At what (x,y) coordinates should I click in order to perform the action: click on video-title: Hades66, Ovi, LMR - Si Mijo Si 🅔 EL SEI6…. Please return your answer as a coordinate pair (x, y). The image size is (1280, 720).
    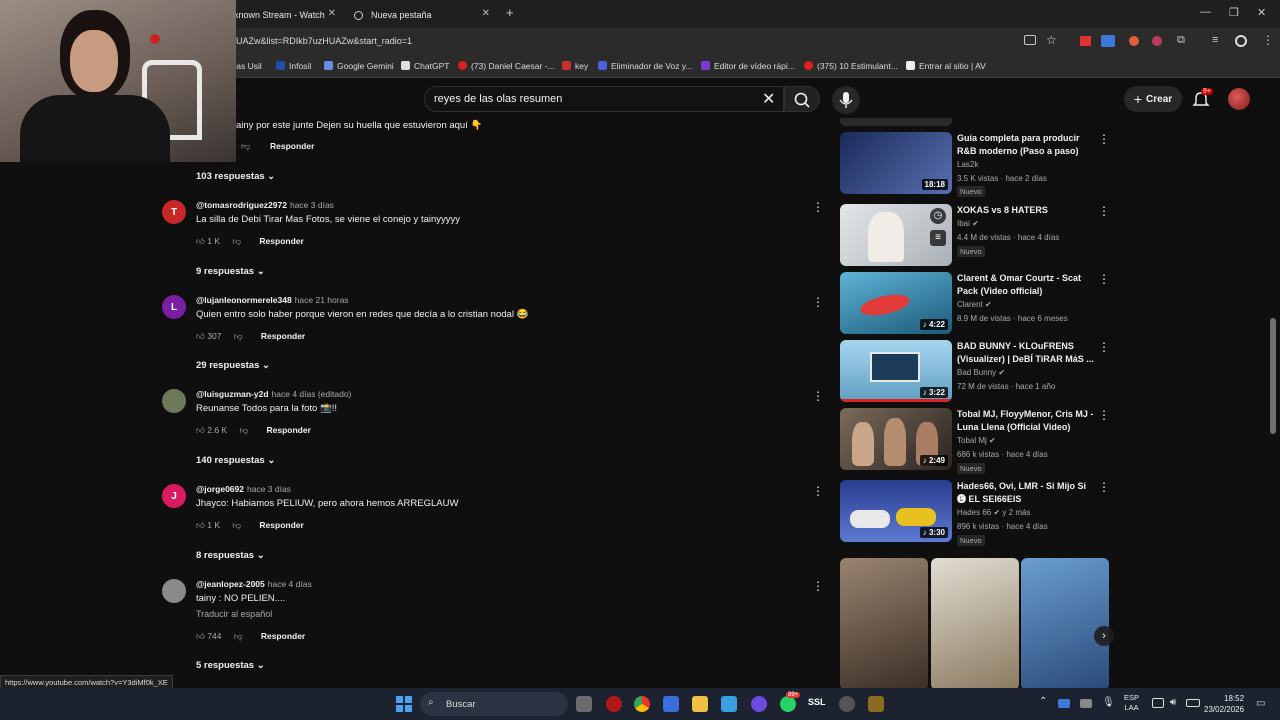
    Looking at the image, I should click on (1027, 493).